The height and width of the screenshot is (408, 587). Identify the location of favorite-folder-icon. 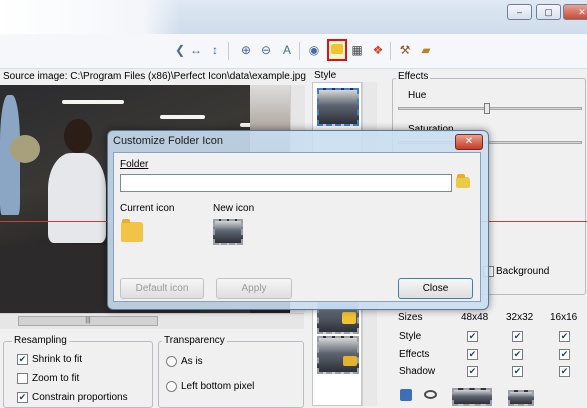
(337, 49).